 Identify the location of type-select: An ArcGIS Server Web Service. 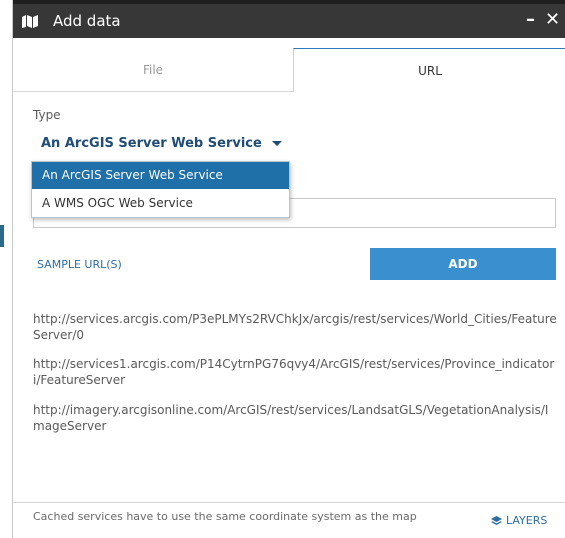
(161, 143).